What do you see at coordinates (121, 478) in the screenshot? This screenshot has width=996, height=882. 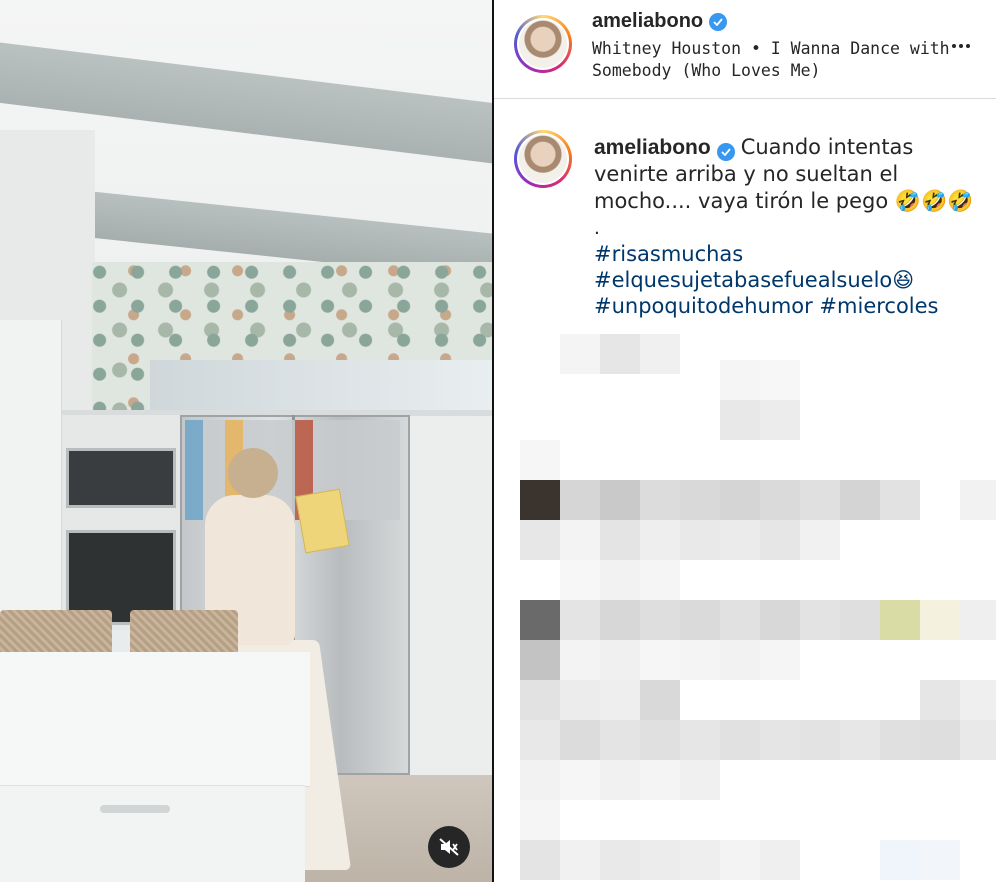 I see `video-frame-microwave` at bounding box center [121, 478].